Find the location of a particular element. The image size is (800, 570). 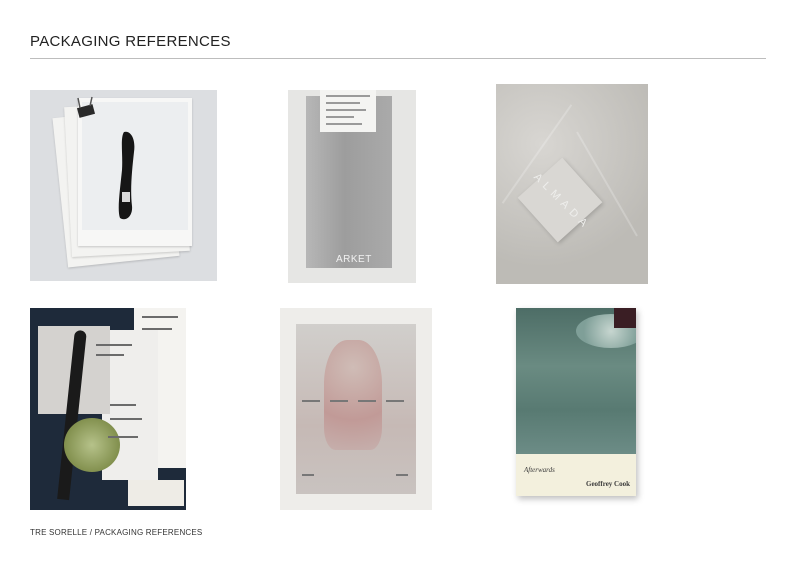

reference-image-collage is located at coordinates (108, 409).